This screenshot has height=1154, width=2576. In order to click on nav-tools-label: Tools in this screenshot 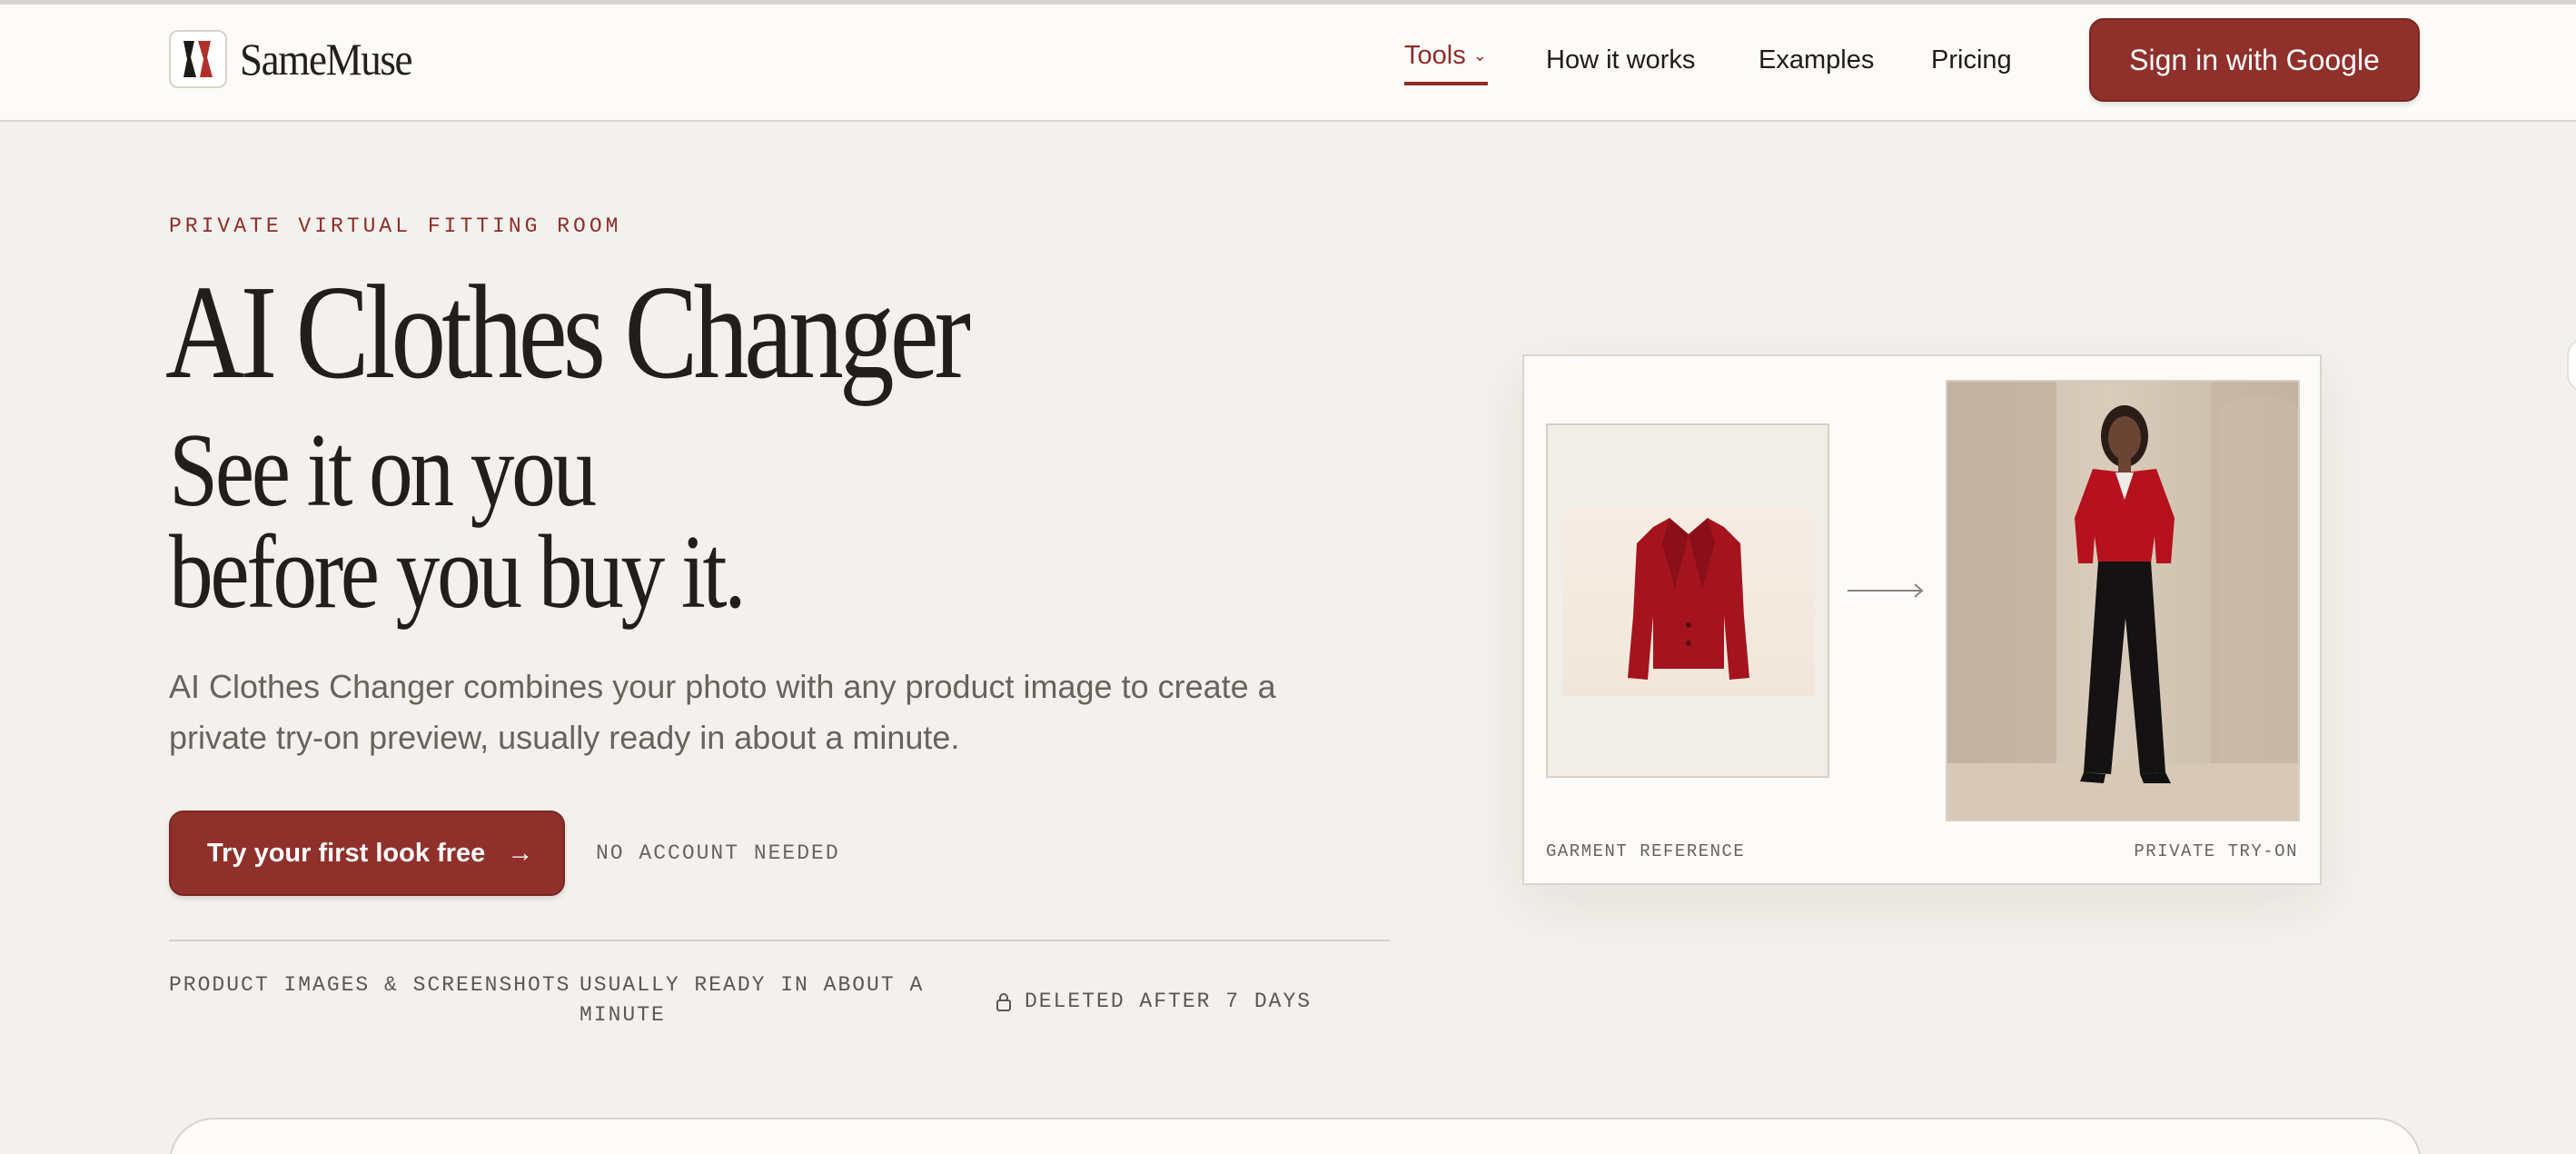, I will do `click(1435, 55)`.